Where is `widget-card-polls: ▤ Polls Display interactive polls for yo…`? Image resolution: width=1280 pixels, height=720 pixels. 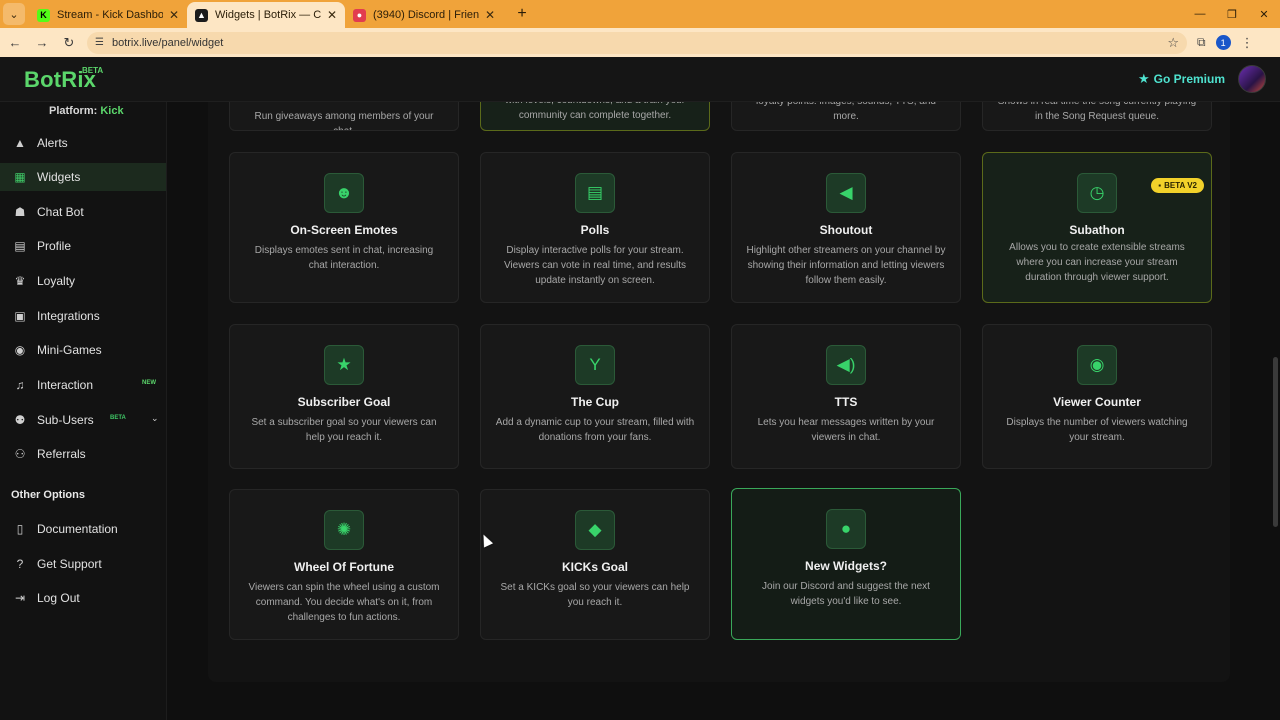
widget-card-polls: ▤ Polls Display interactive polls for yo… is located at coordinates (595, 227).